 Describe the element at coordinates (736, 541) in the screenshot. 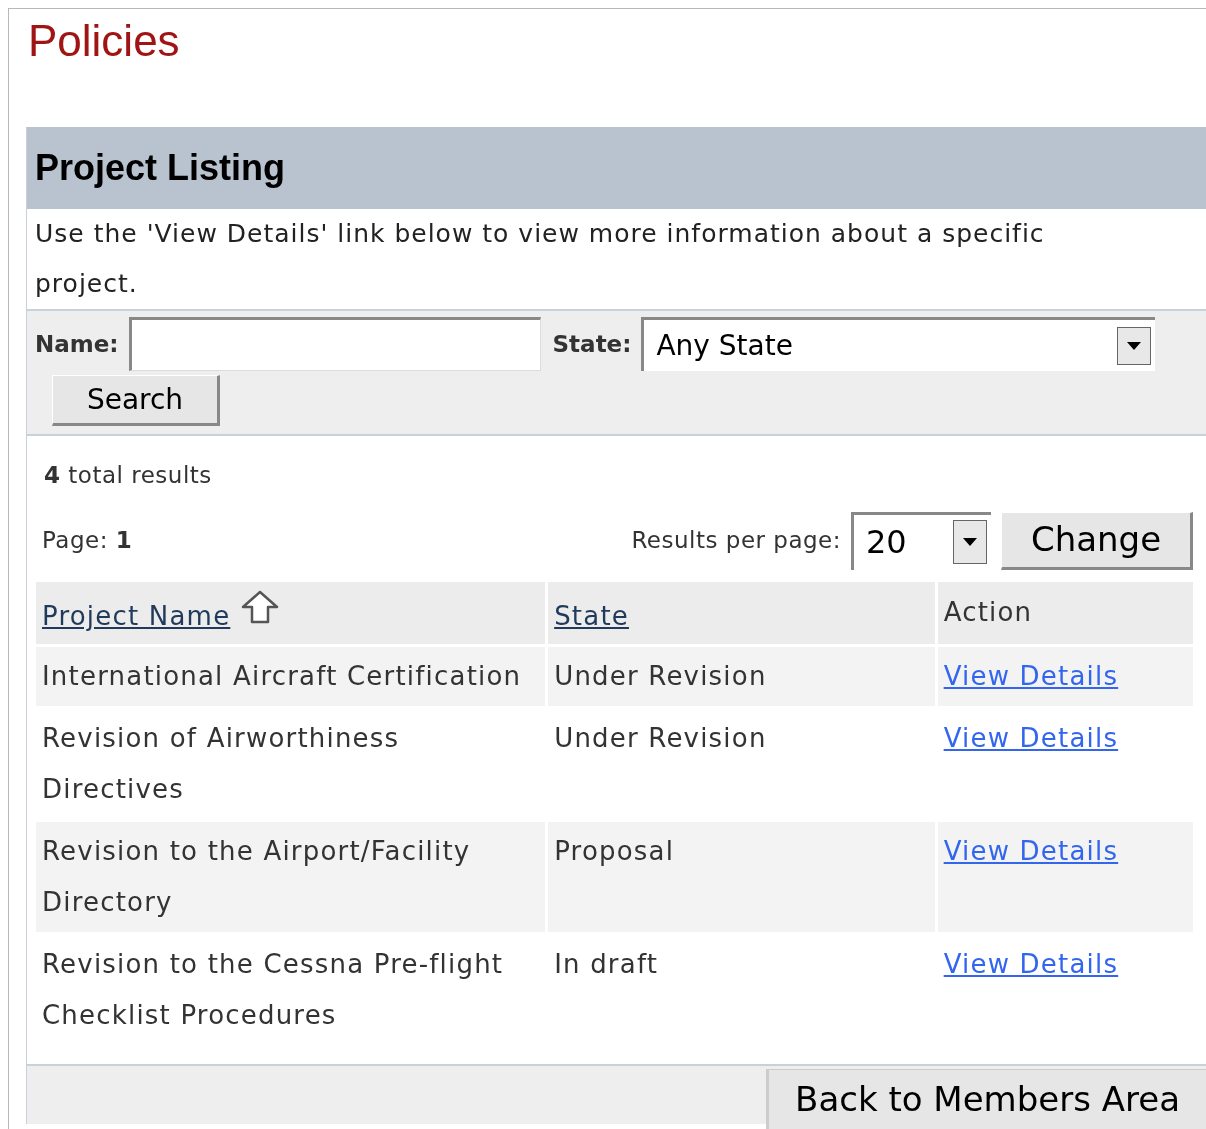

I see `results-per-page-label: Results per page:` at that location.